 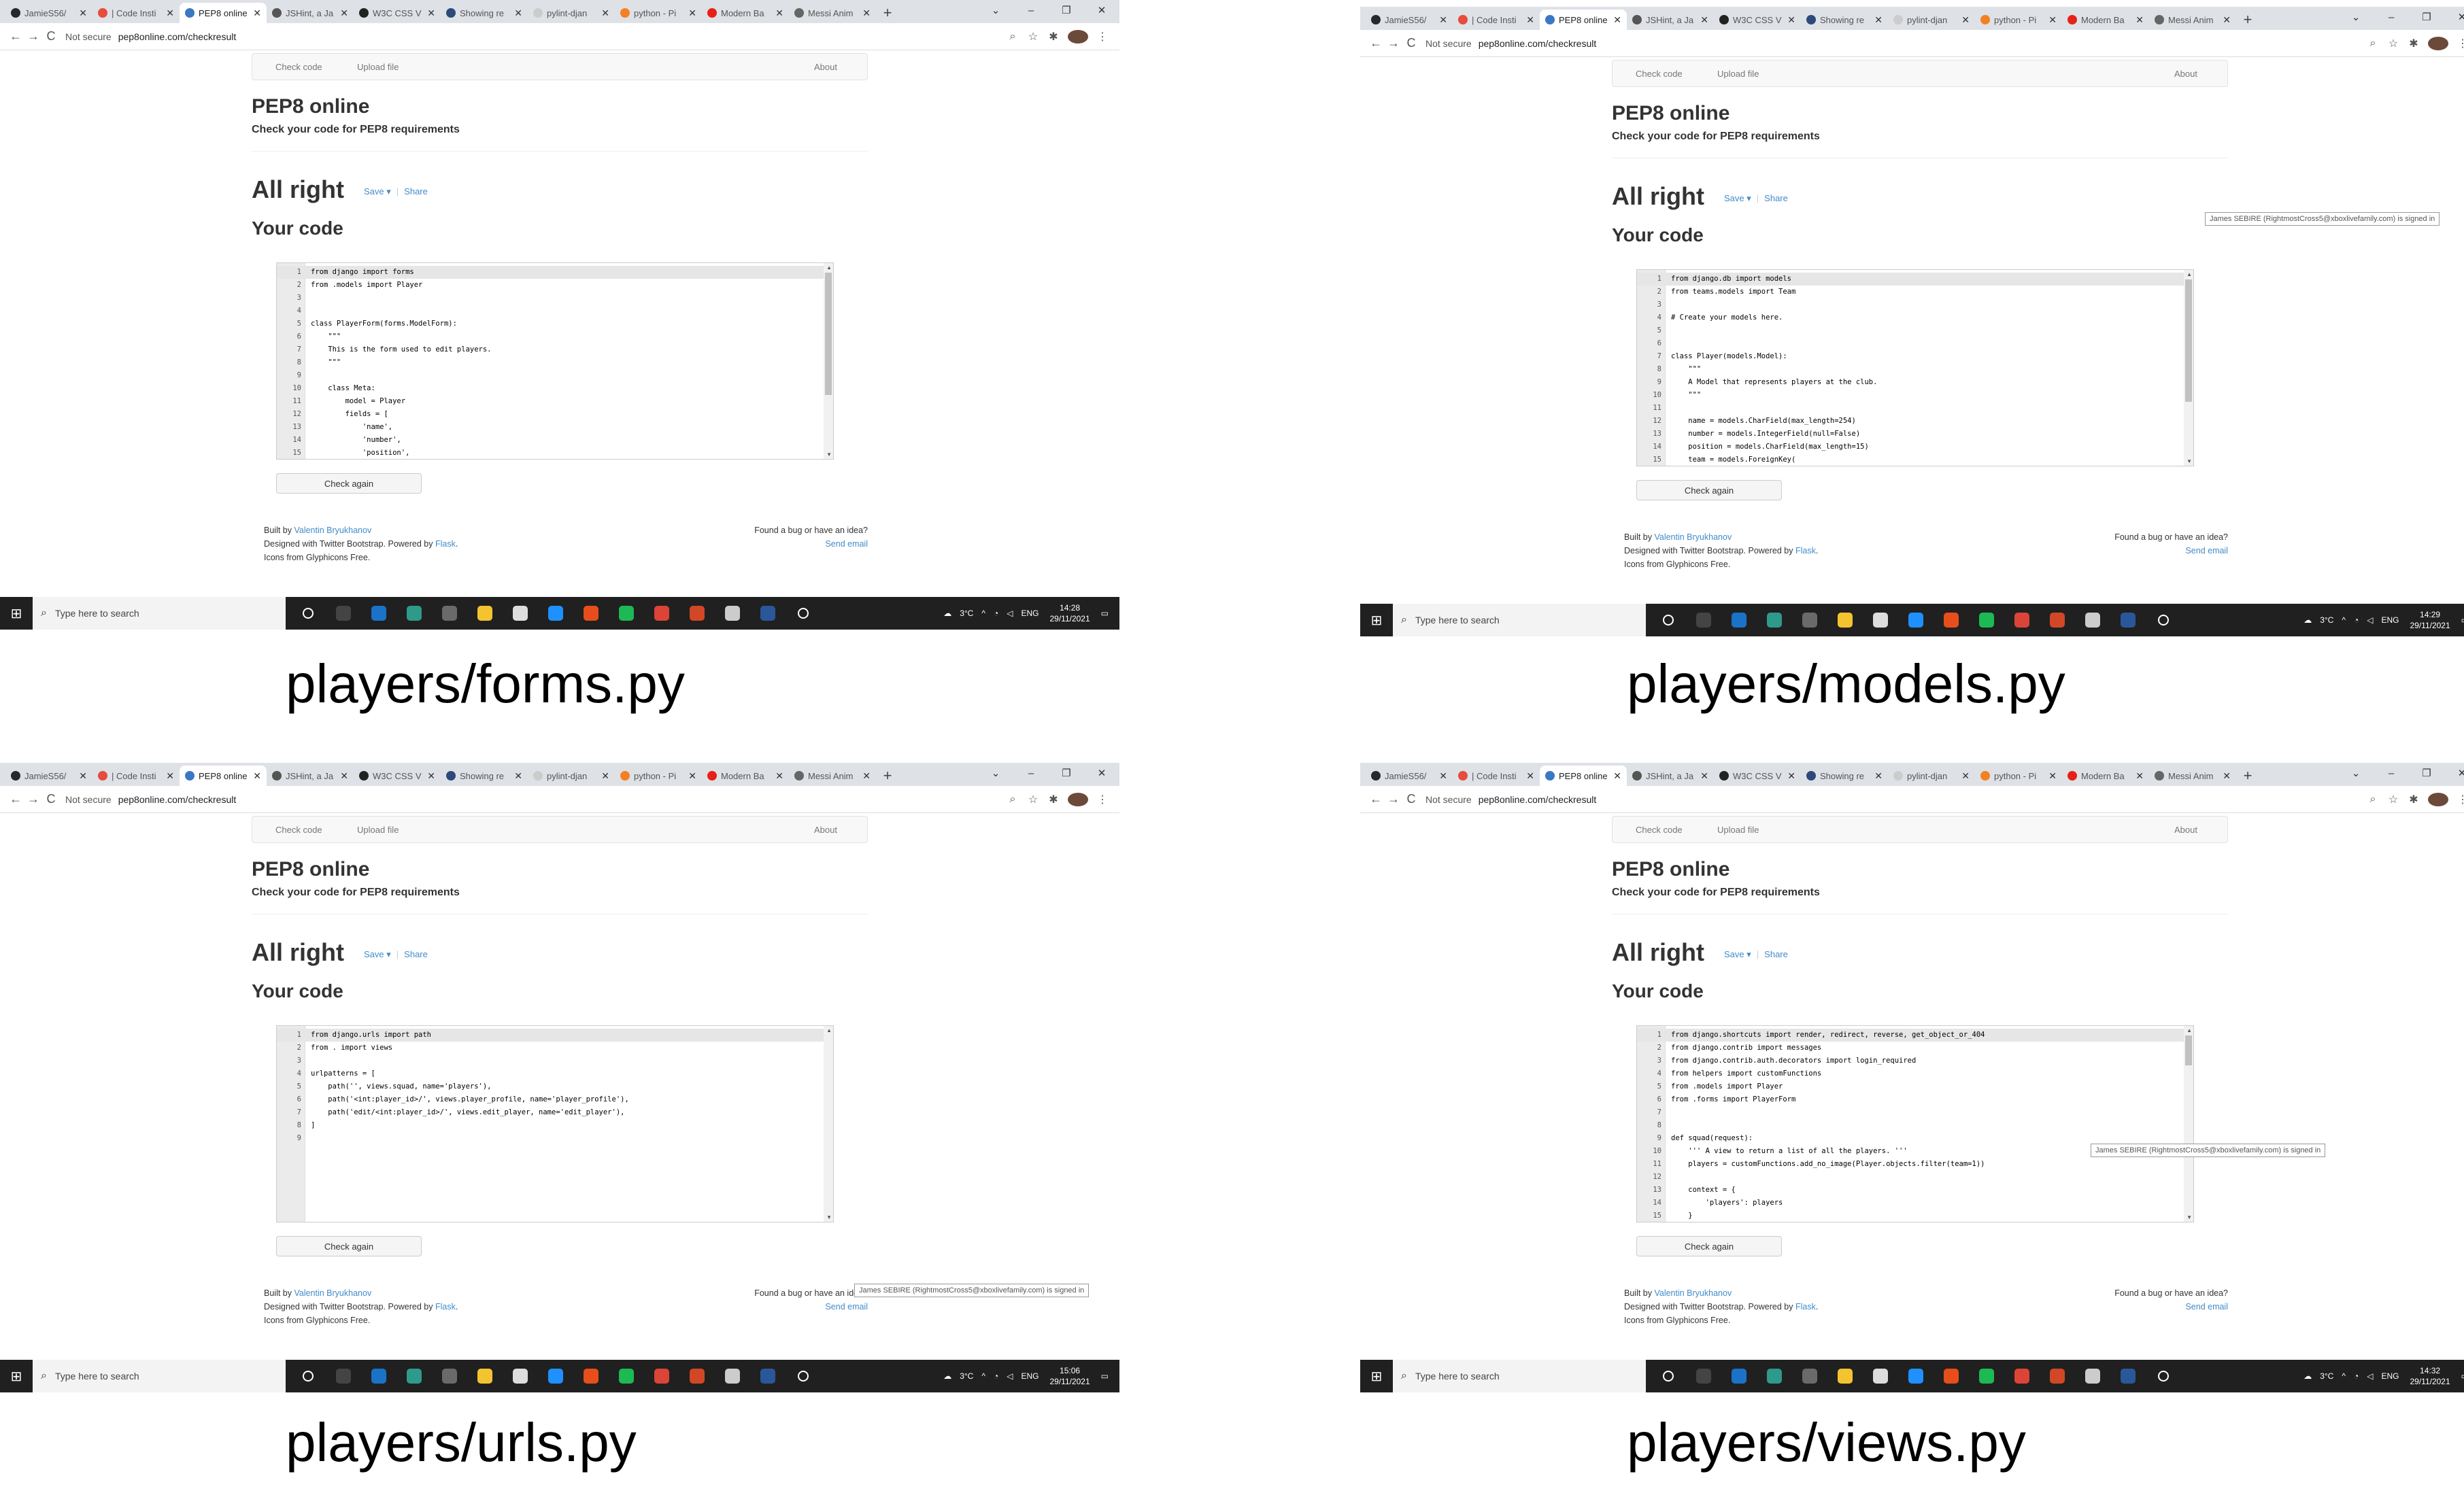 I want to click on save-dropdown: Save ▾, so click(x=1737, y=954).